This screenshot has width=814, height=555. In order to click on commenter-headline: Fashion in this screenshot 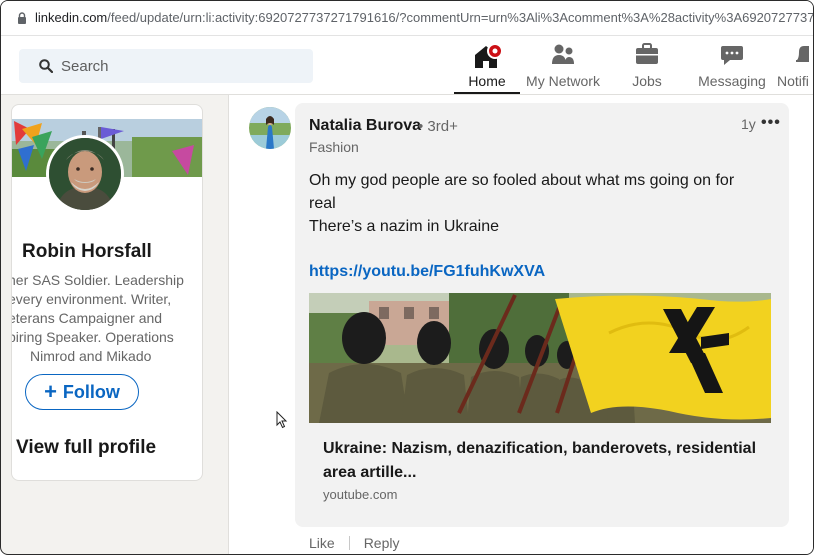, I will do `click(334, 147)`.